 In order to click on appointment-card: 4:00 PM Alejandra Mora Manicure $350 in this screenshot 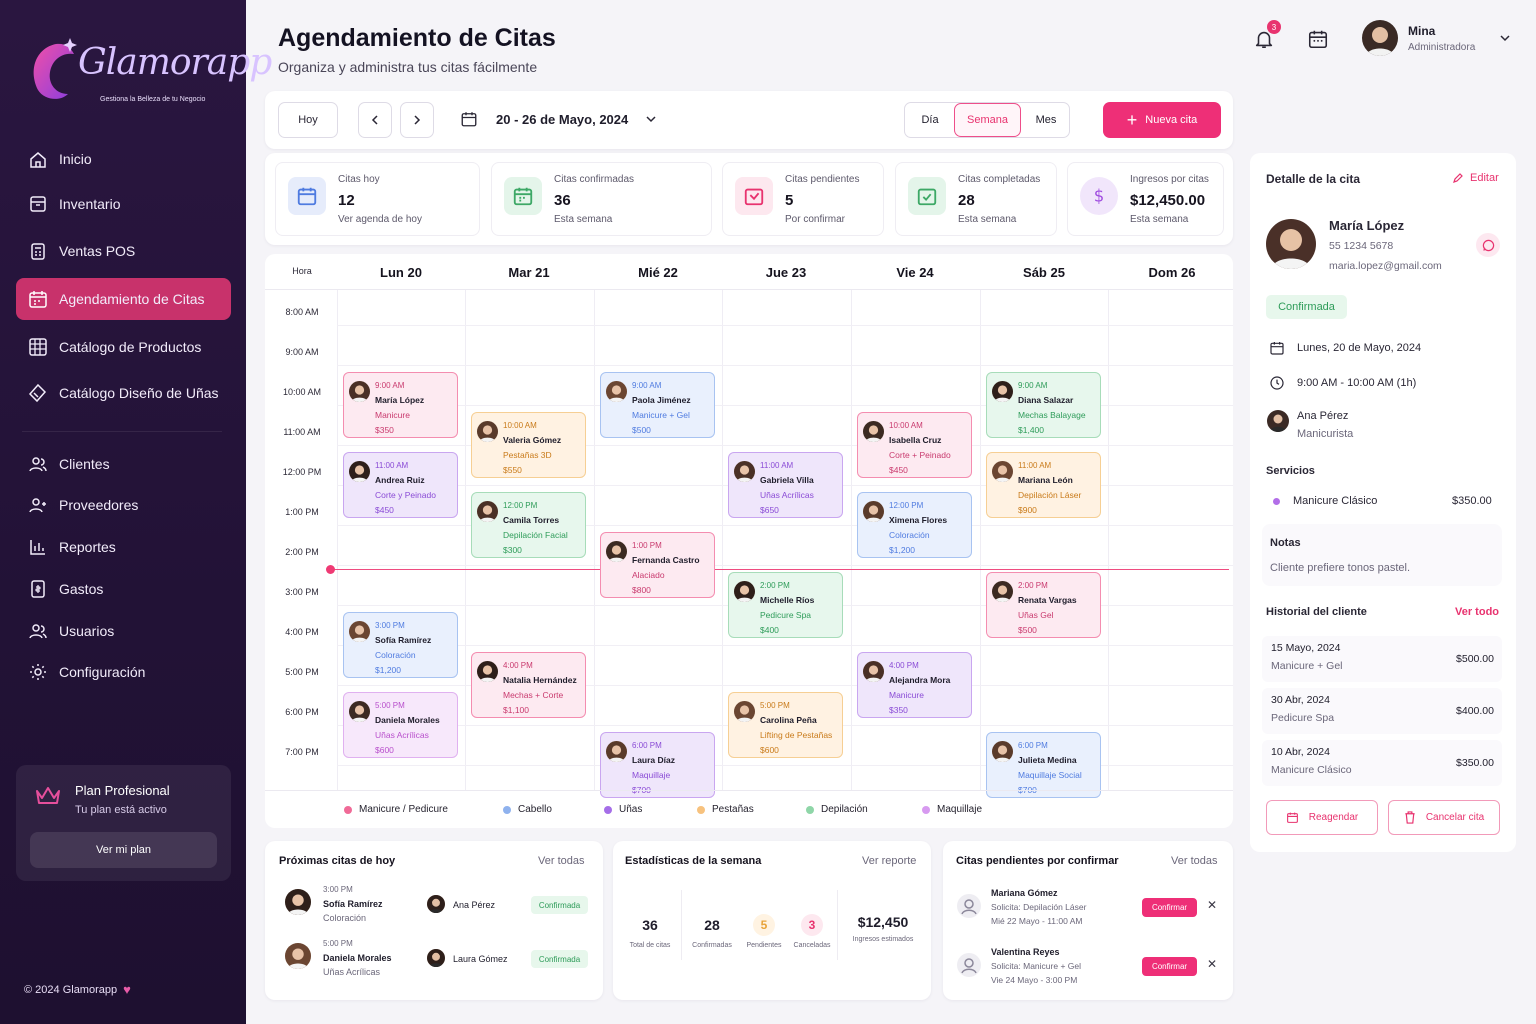, I will do `click(914, 685)`.